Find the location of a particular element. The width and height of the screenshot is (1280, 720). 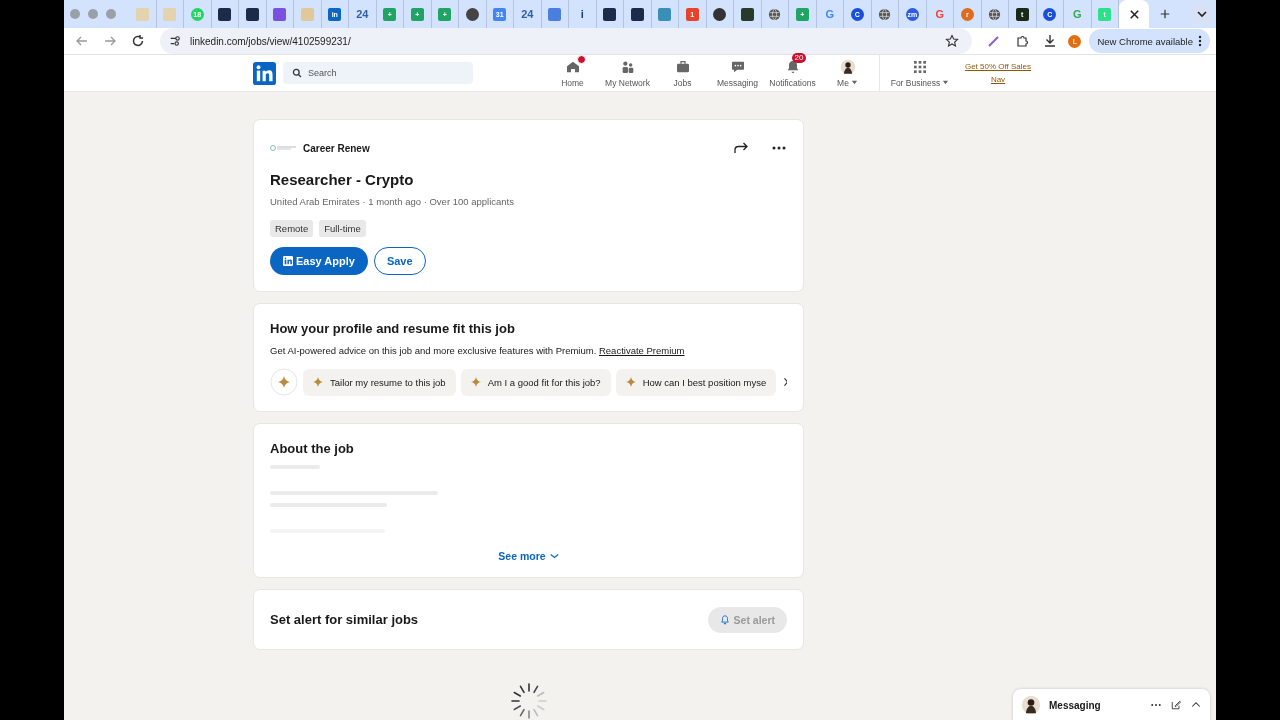

search-icon is located at coordinates (297, 73).